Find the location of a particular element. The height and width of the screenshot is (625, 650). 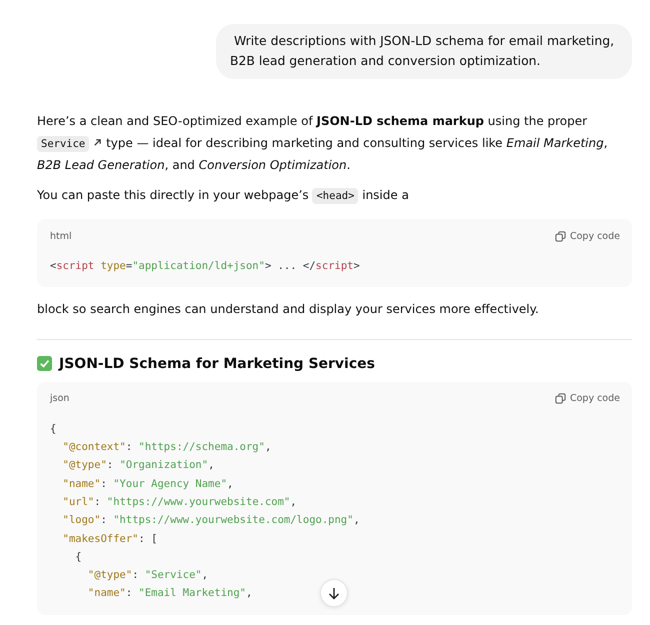

paragraph: Here’s a clean and SEO-optimized example of JSON-LD schema markup using the proper Service type — ideal for describing marketing and consulting services like Email Marketing, B2B Lead Generation, and Conversion Optimization. is located at coordinates (323, 143).